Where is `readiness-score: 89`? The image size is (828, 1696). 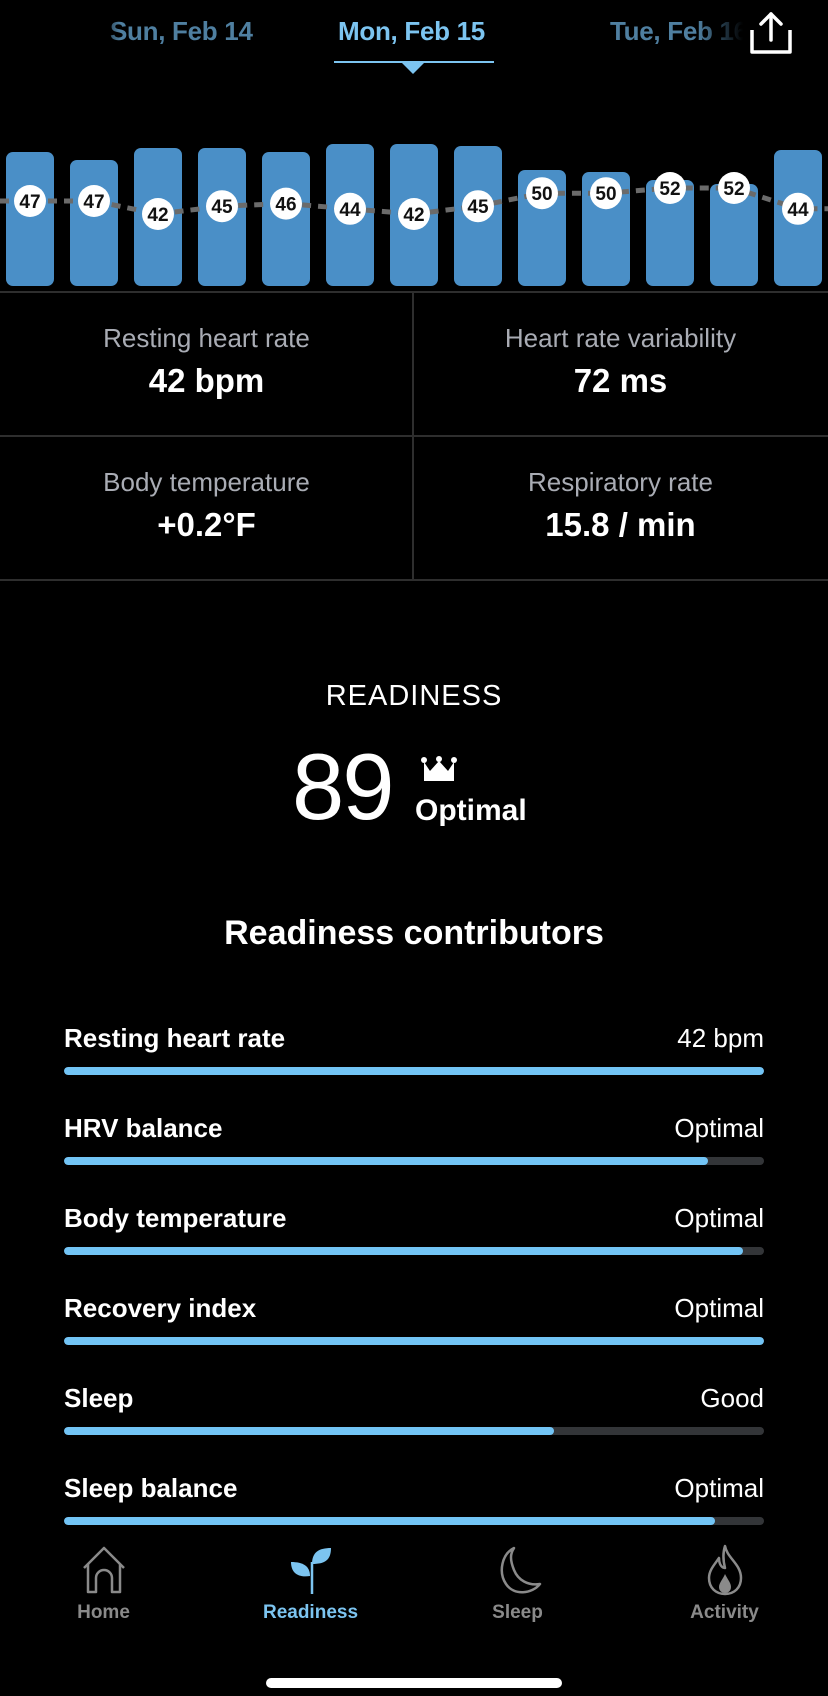
readiness-score: 89 is located at coordinates (343, 786).